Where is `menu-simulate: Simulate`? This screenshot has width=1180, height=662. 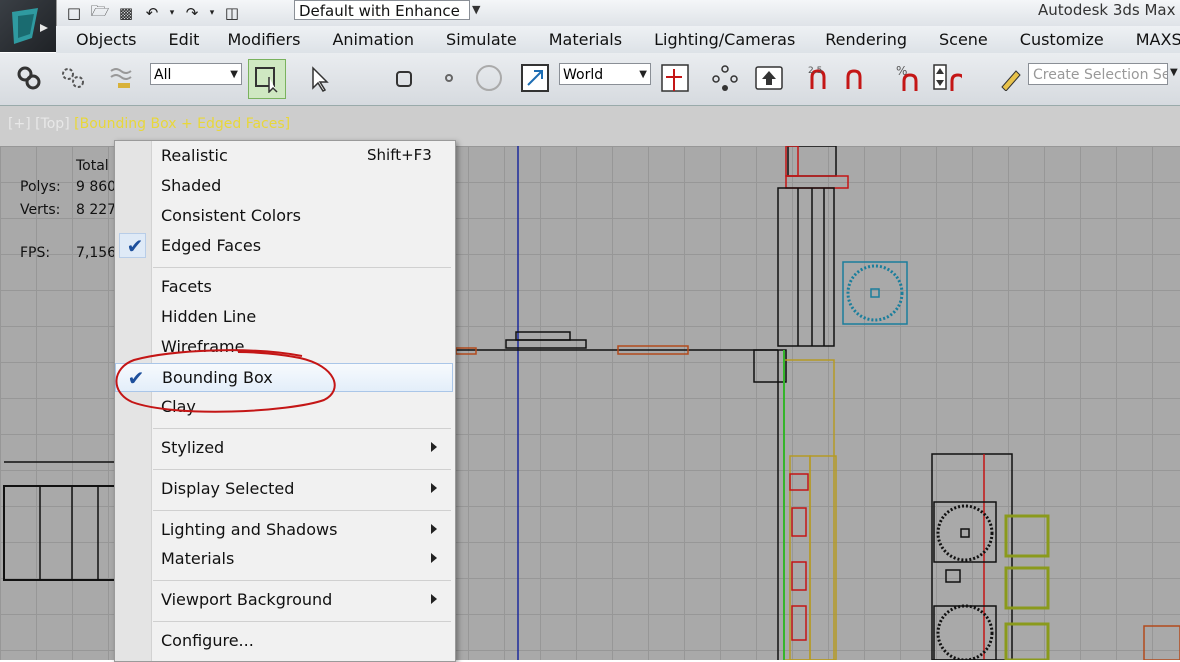 menu-simulate: Simulate is located at coordinates (481, 39).